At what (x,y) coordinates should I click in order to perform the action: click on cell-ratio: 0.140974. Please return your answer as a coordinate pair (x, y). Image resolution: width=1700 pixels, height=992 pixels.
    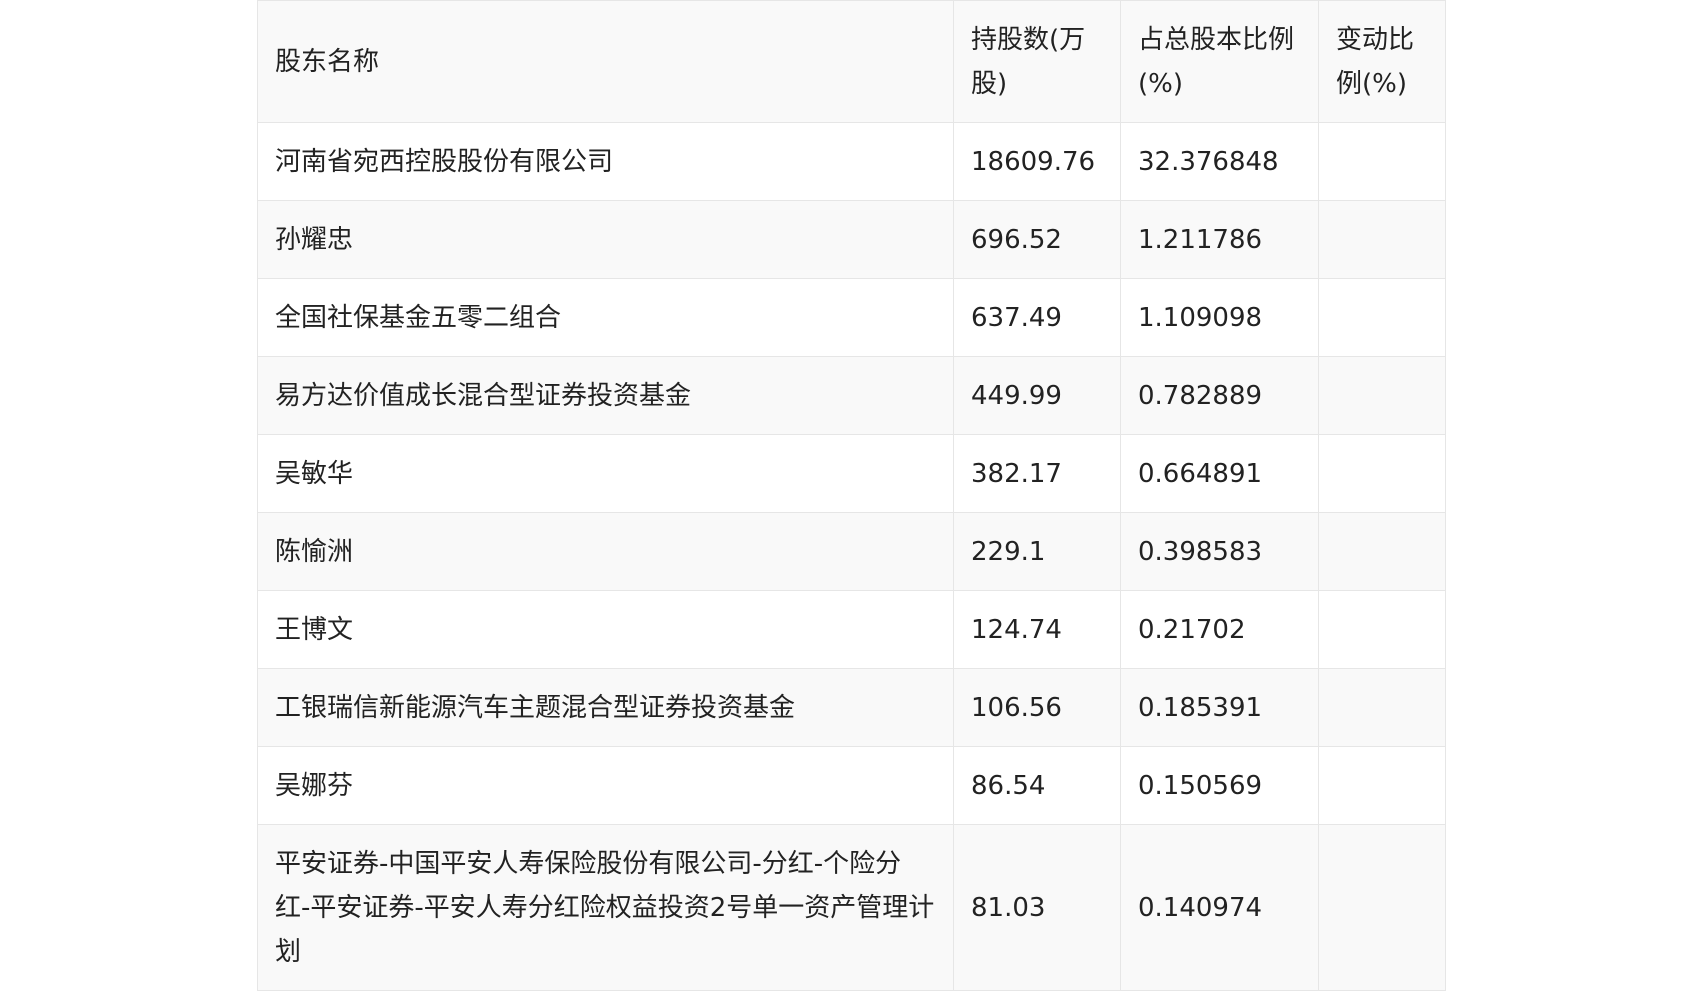
    Looking at the image, I should click on (1219, 907).